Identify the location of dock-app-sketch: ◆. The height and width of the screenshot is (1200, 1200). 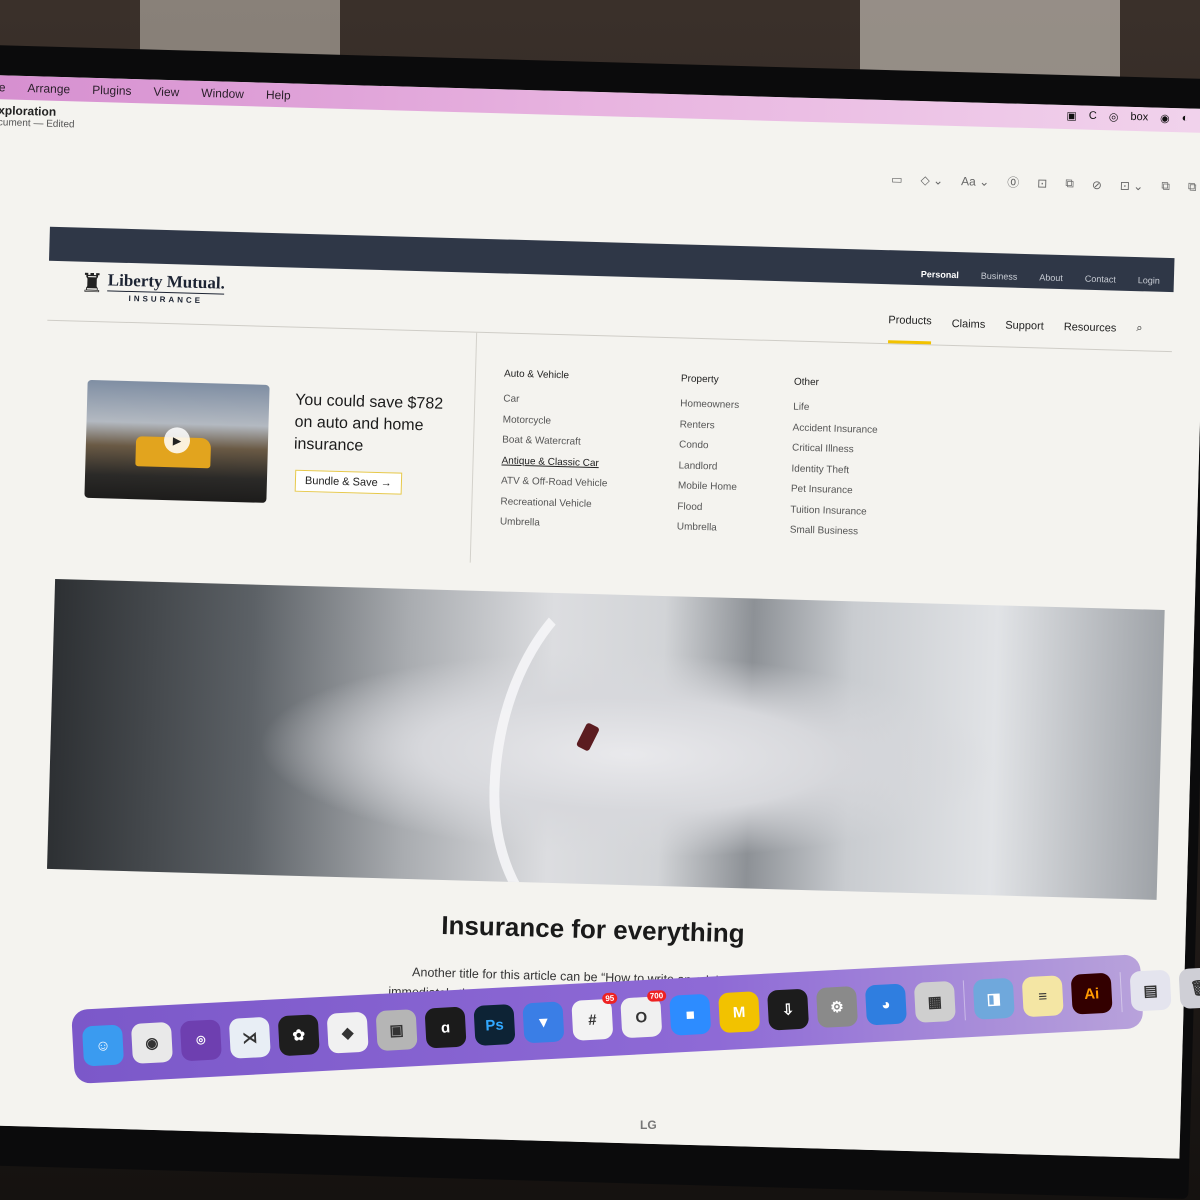
(347, 1032).